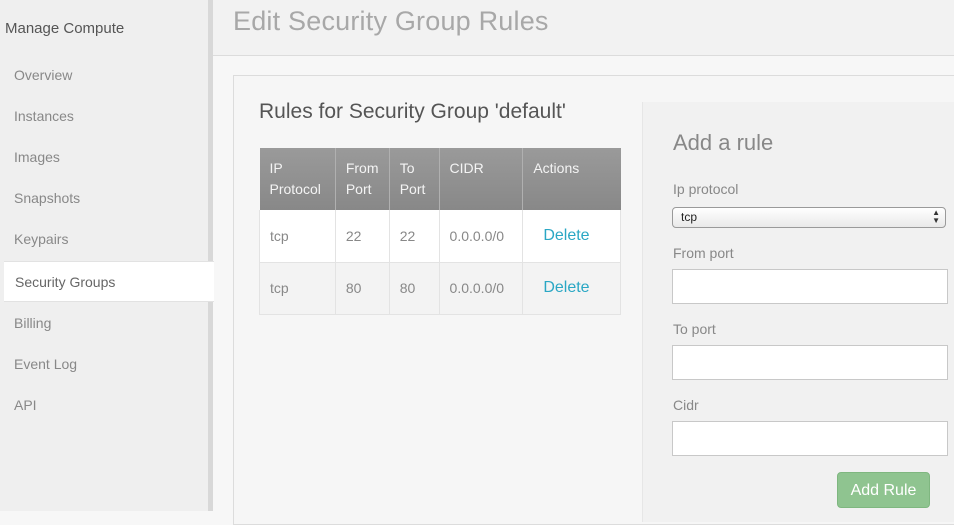  I want to click on sidebar-item-snapshots: Snapshots, so click(47, 198).